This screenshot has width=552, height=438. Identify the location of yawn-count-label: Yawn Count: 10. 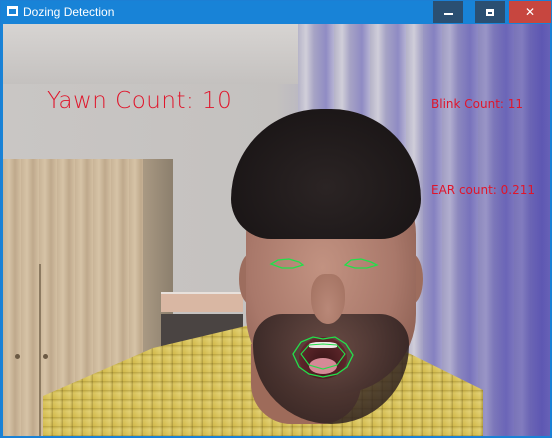
(140, 101).